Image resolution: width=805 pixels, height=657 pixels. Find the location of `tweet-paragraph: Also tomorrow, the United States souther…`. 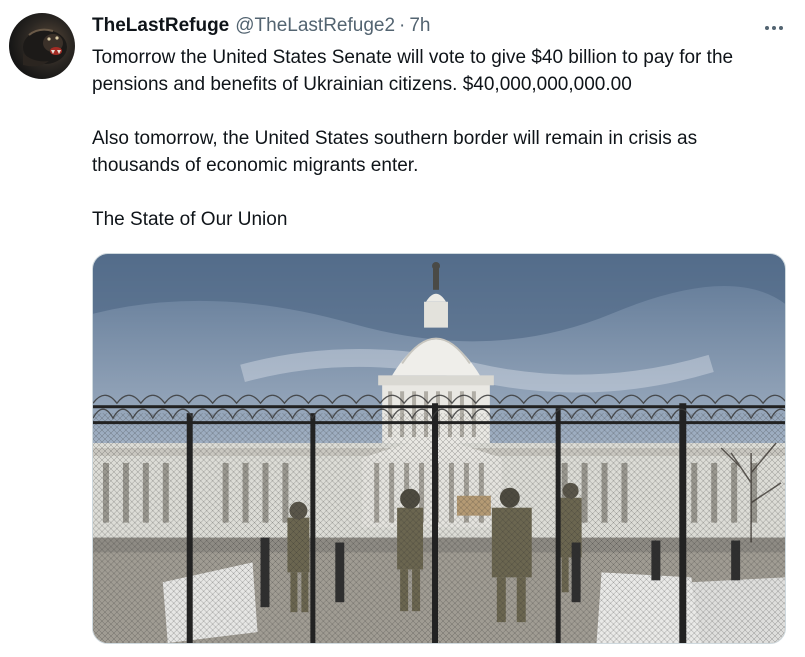

tweet-paragraph: Also tomorrow, the United States souther… is located at coordinates (395, 152).